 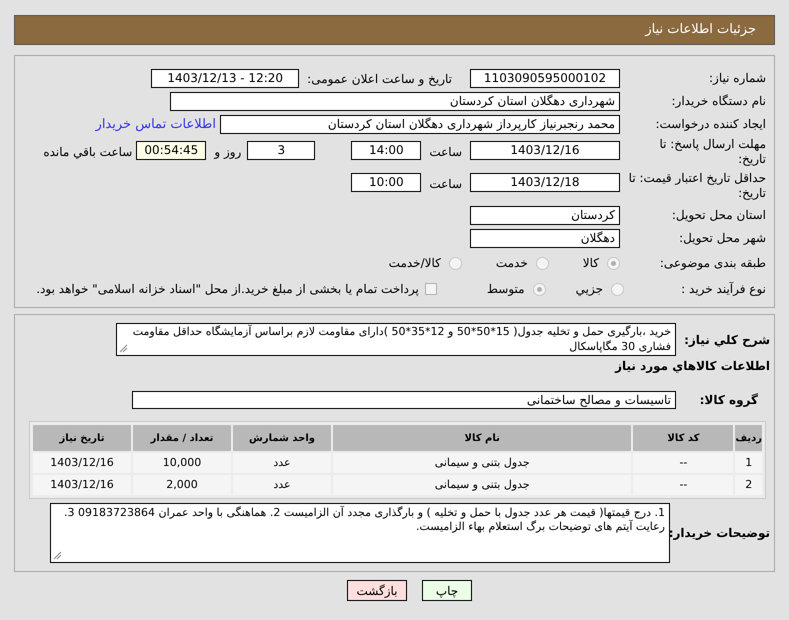 What do you see at coordinates (396, 339) in the screenshot?
I see `description-field: خرید ،بارگیری حمل و تخلیه جدول( 15*50*50 و 12*35*50 )دارای مقاومت لازم براساس آزمایشگاه حداقل مقاومت فشاری 30 مگاپاسکال` at bounding box center [396, 339].